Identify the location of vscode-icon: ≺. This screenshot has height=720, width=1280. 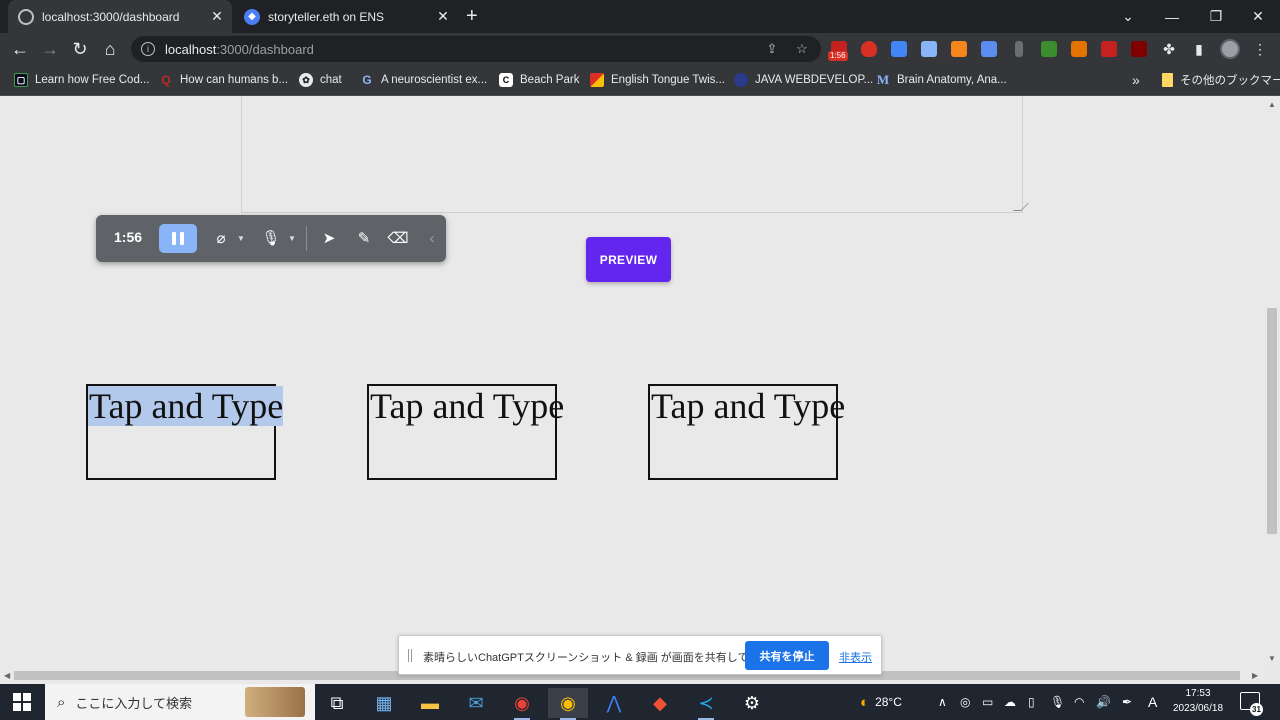
(706, 704).